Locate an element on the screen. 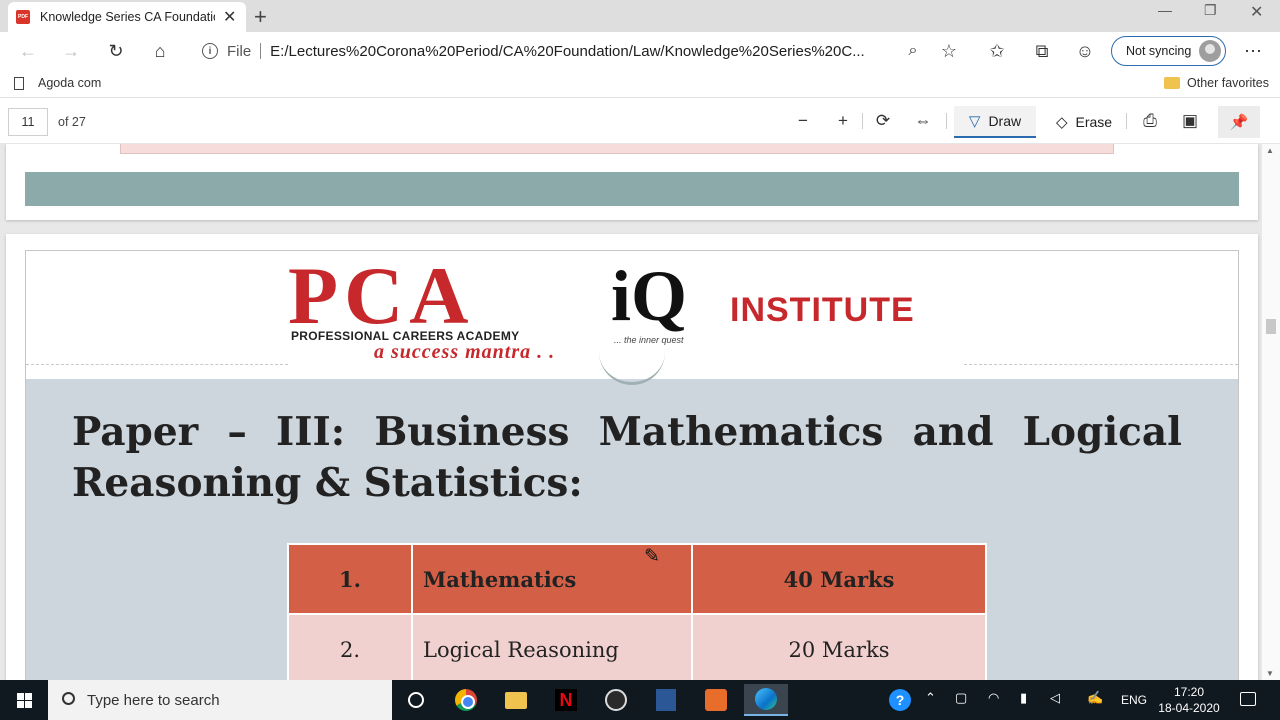 The width and height of the screenshot is (1280, 720). zoom-icon: ⌕ is located at coordinates (913, 51).